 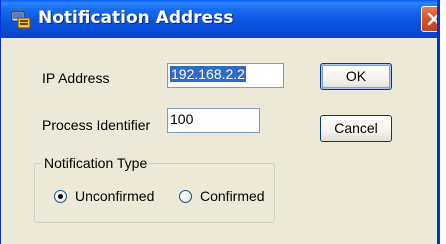 What do you see at coordinates (182, 119) in the screenshot?
I see `process-identifier-value: 100` at bounding box center [182, 119].